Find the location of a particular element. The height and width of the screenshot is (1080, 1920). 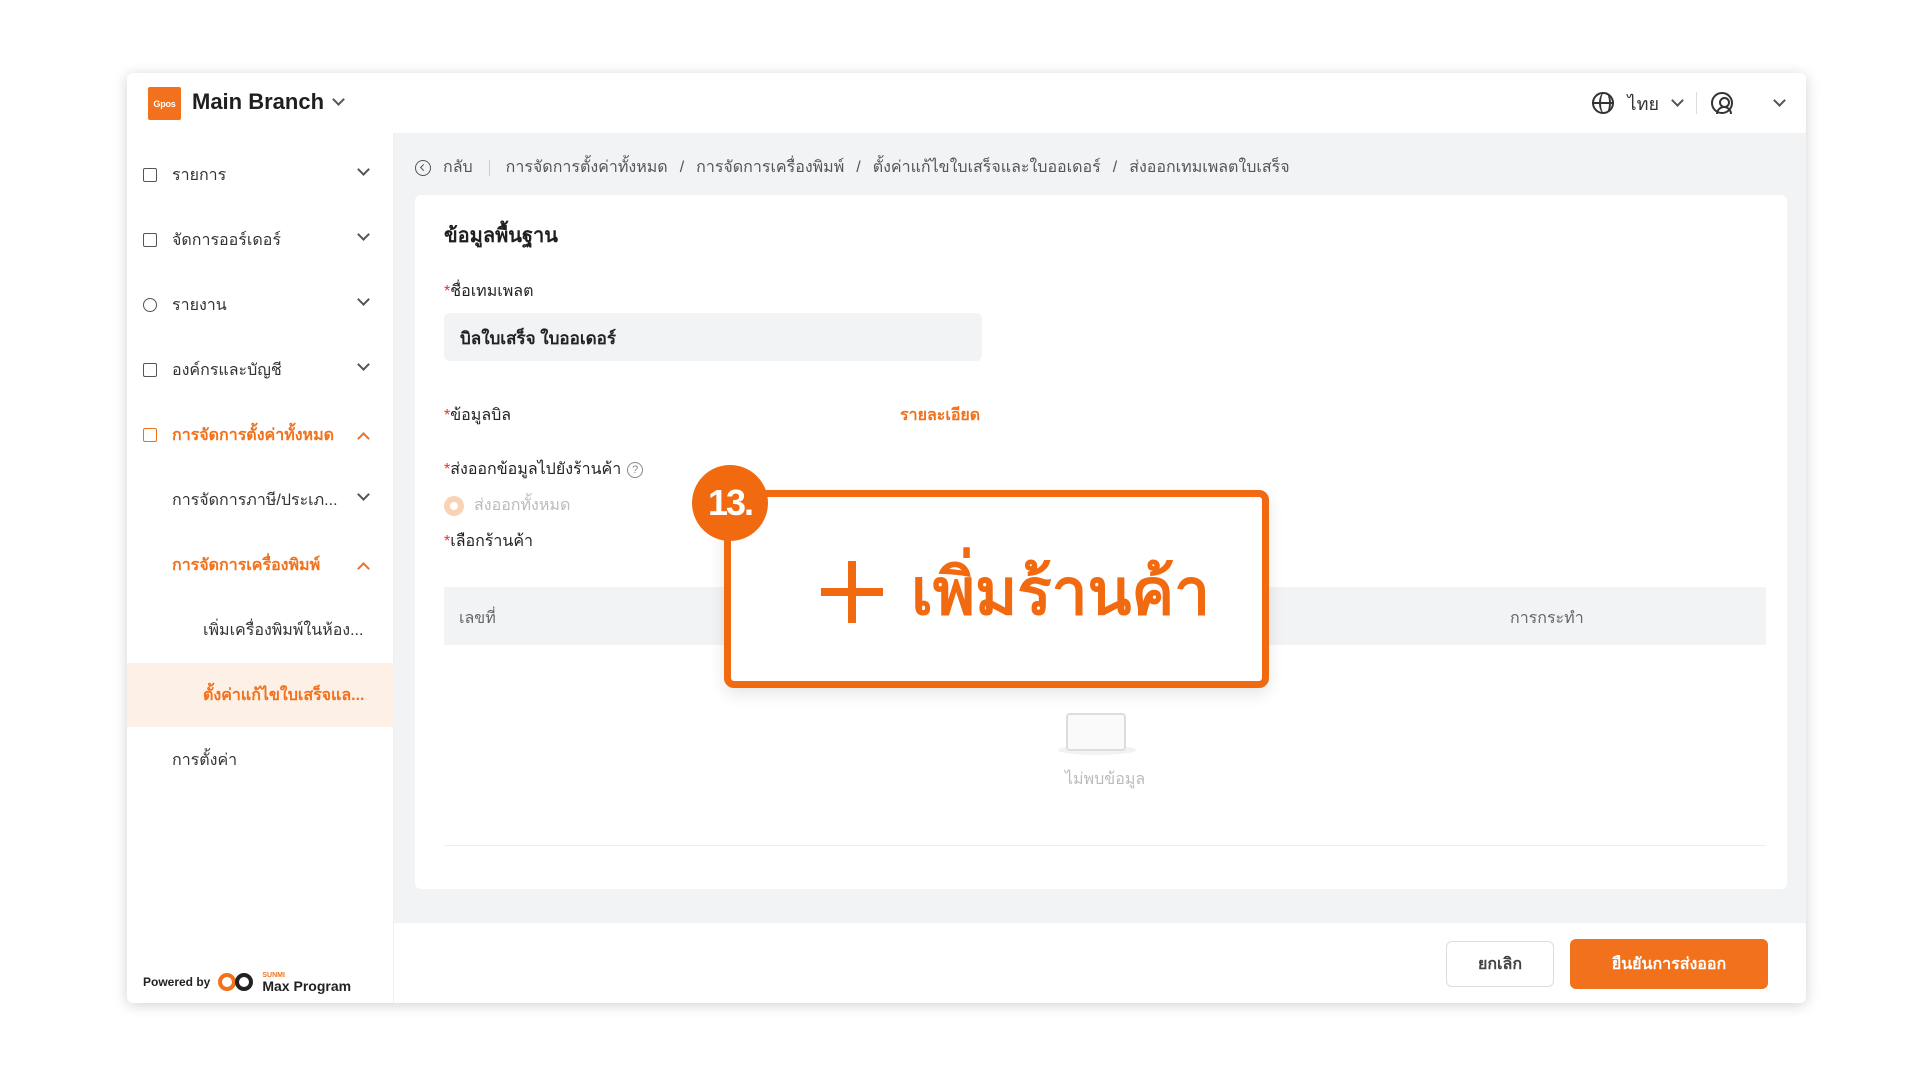

breadcrumb-item: การจัดการตั้งค่าทั้งหมด is located at coordinates (587, 167).